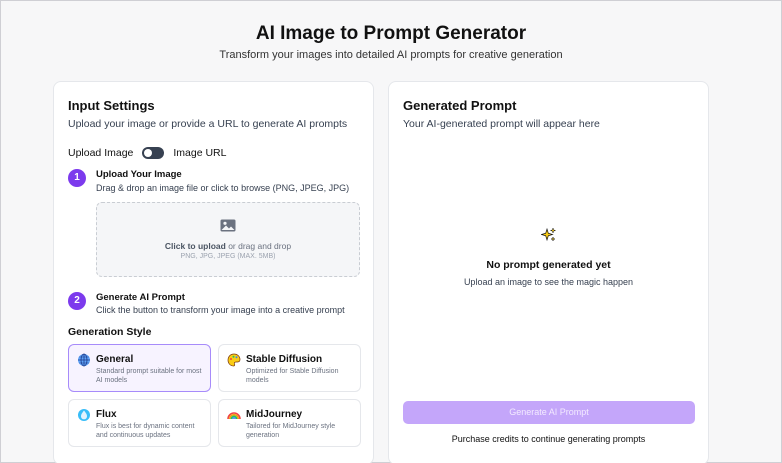  What do you see at coordinates (77, 301) in the screenshot?
I see `step-2-badge: 2` at bounding box center [77, 301].